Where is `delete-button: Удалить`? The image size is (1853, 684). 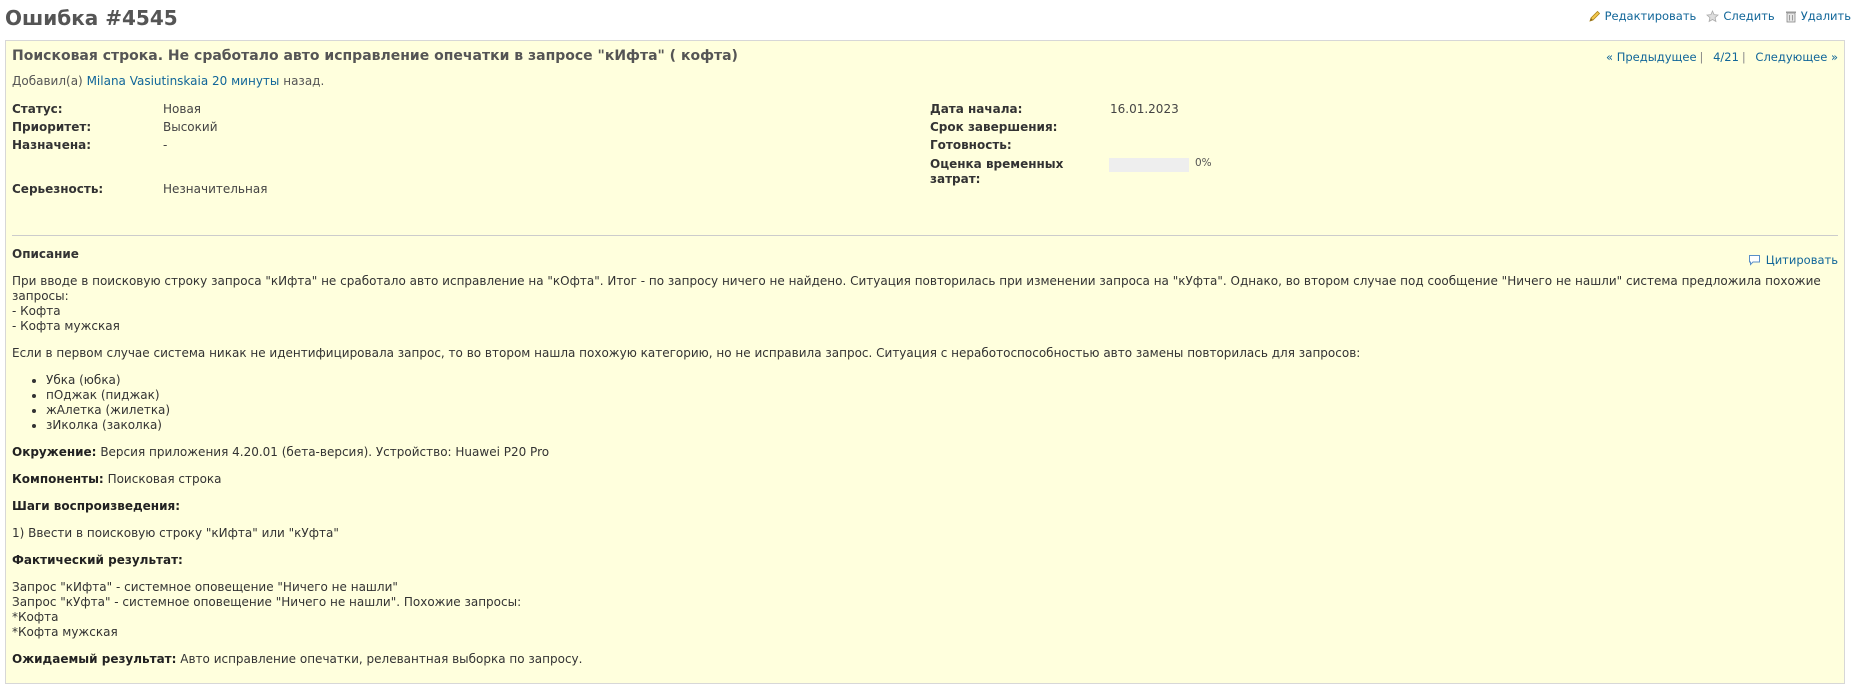
delete-button: Удалить is located at coordinates (1818, 16).